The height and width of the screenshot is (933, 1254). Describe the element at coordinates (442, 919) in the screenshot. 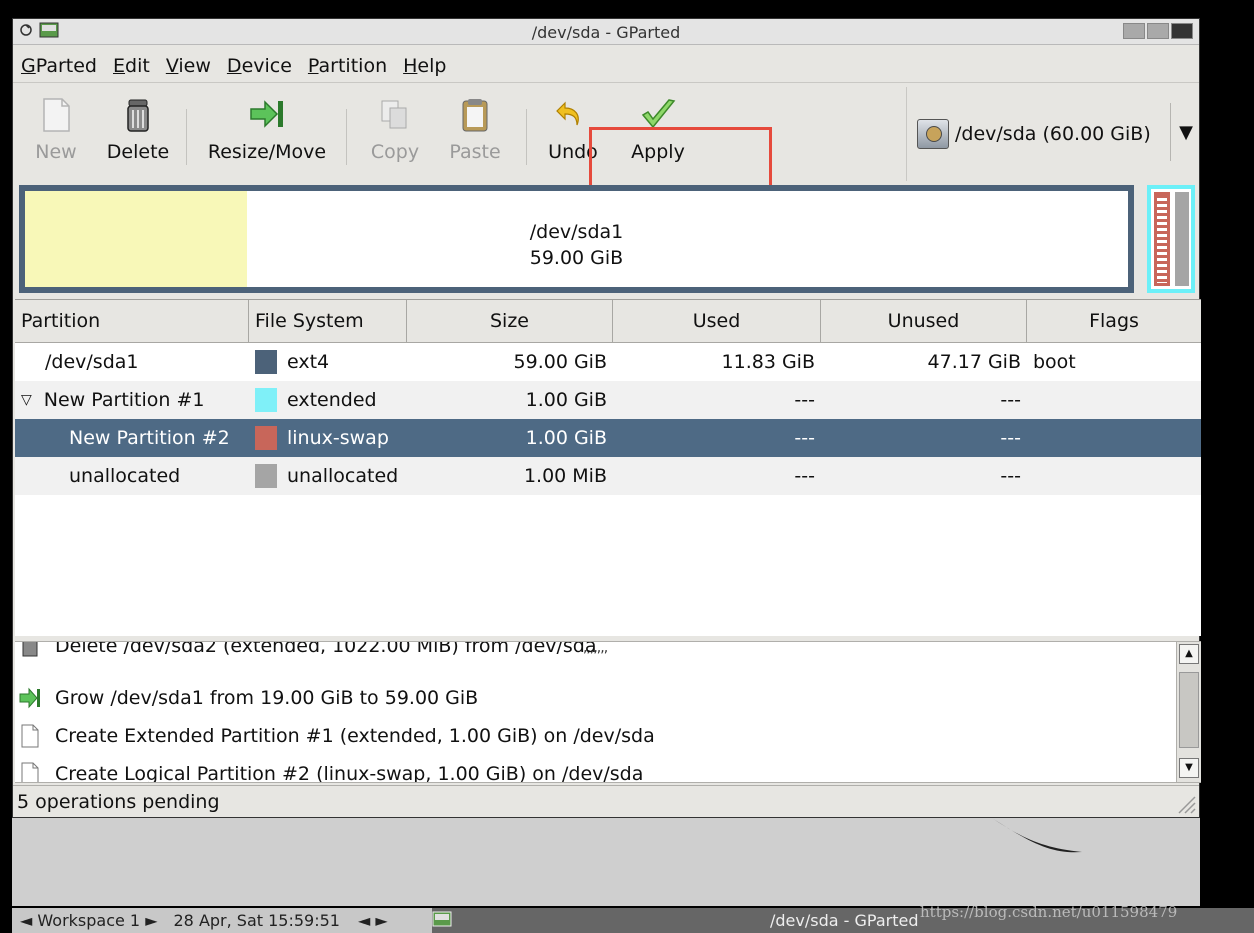

I see `app-icon` at that location.